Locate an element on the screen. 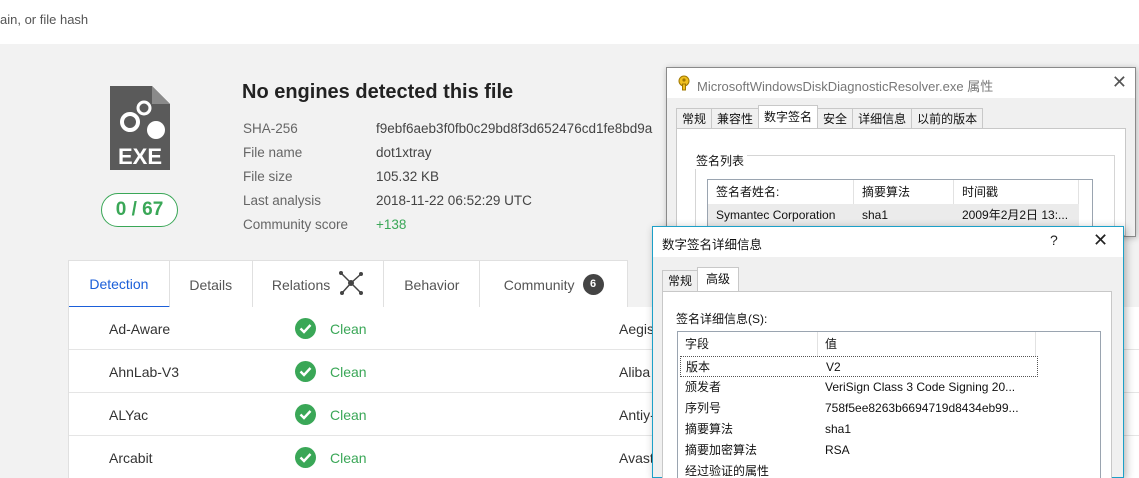  community-count-badge: 6 is located at coordinates (593, 284).